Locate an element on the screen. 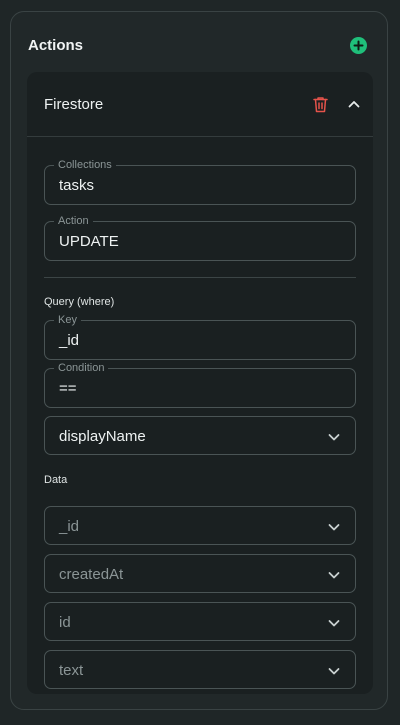 Image resolution: width=400 pixels, height=725 pixels. query-key-value: _id is located at coordinates (69, 340).